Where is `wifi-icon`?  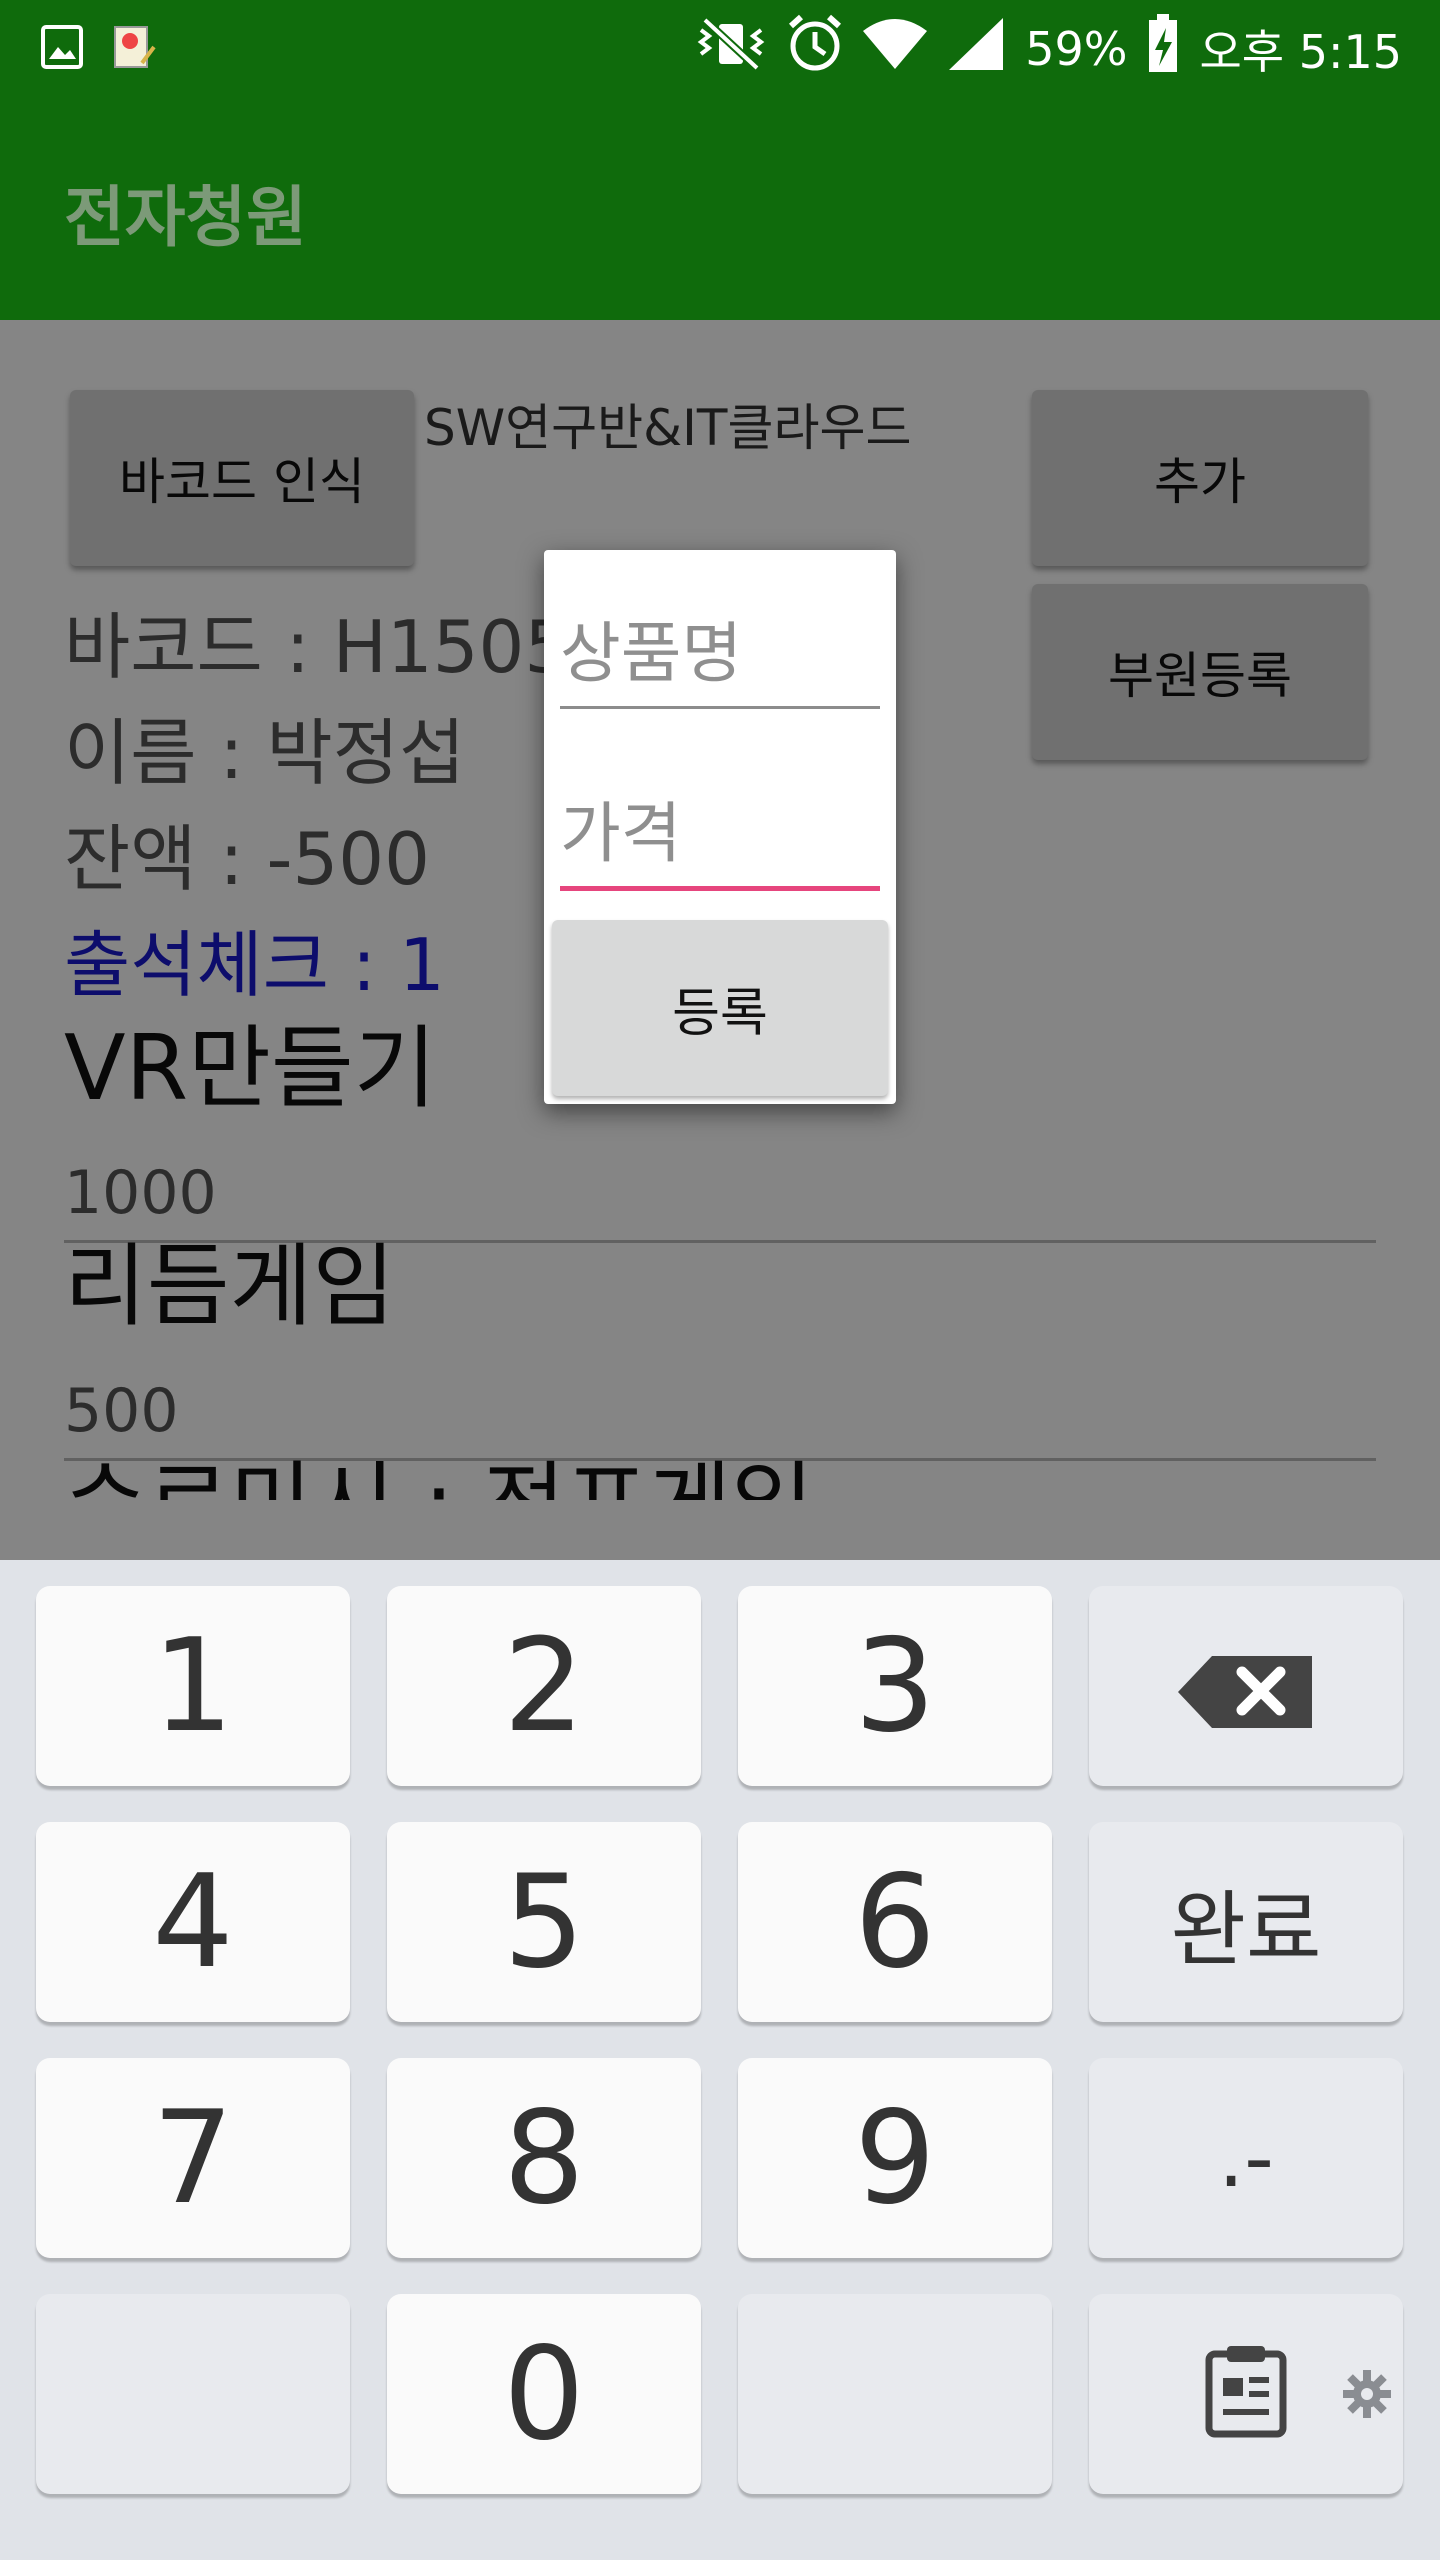
wifi-icon is located at coordinates (895, 49).